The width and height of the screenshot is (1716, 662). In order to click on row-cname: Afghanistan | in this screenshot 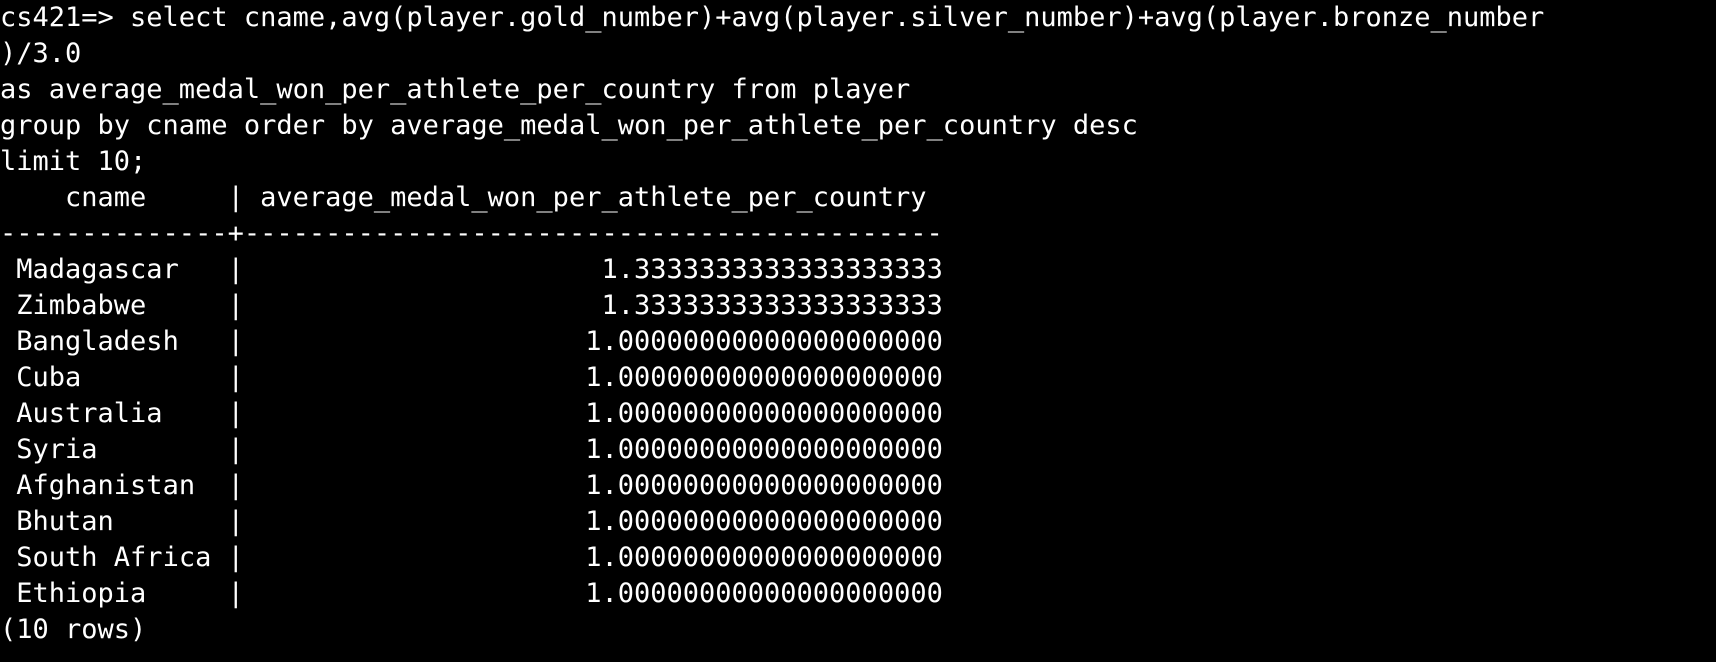, I will do `click(138, 485)`.